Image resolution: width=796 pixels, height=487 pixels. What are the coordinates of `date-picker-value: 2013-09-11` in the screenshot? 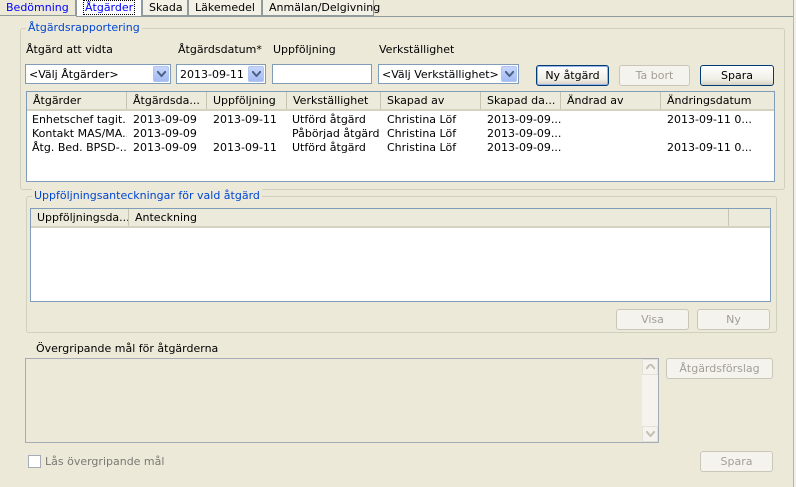 It's located at (212, 74).